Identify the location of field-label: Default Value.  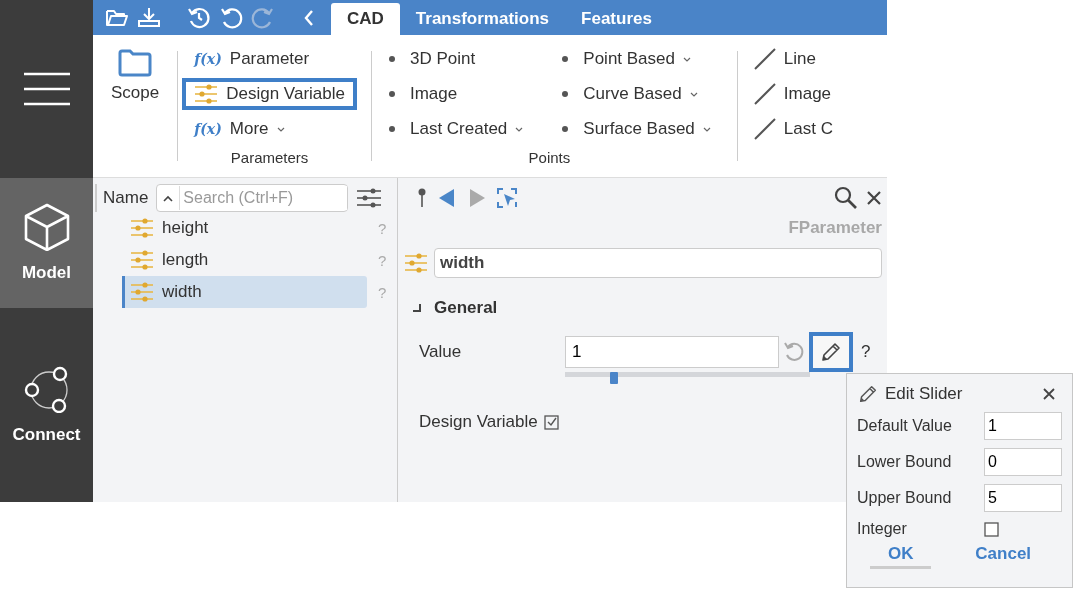
(905, 426).